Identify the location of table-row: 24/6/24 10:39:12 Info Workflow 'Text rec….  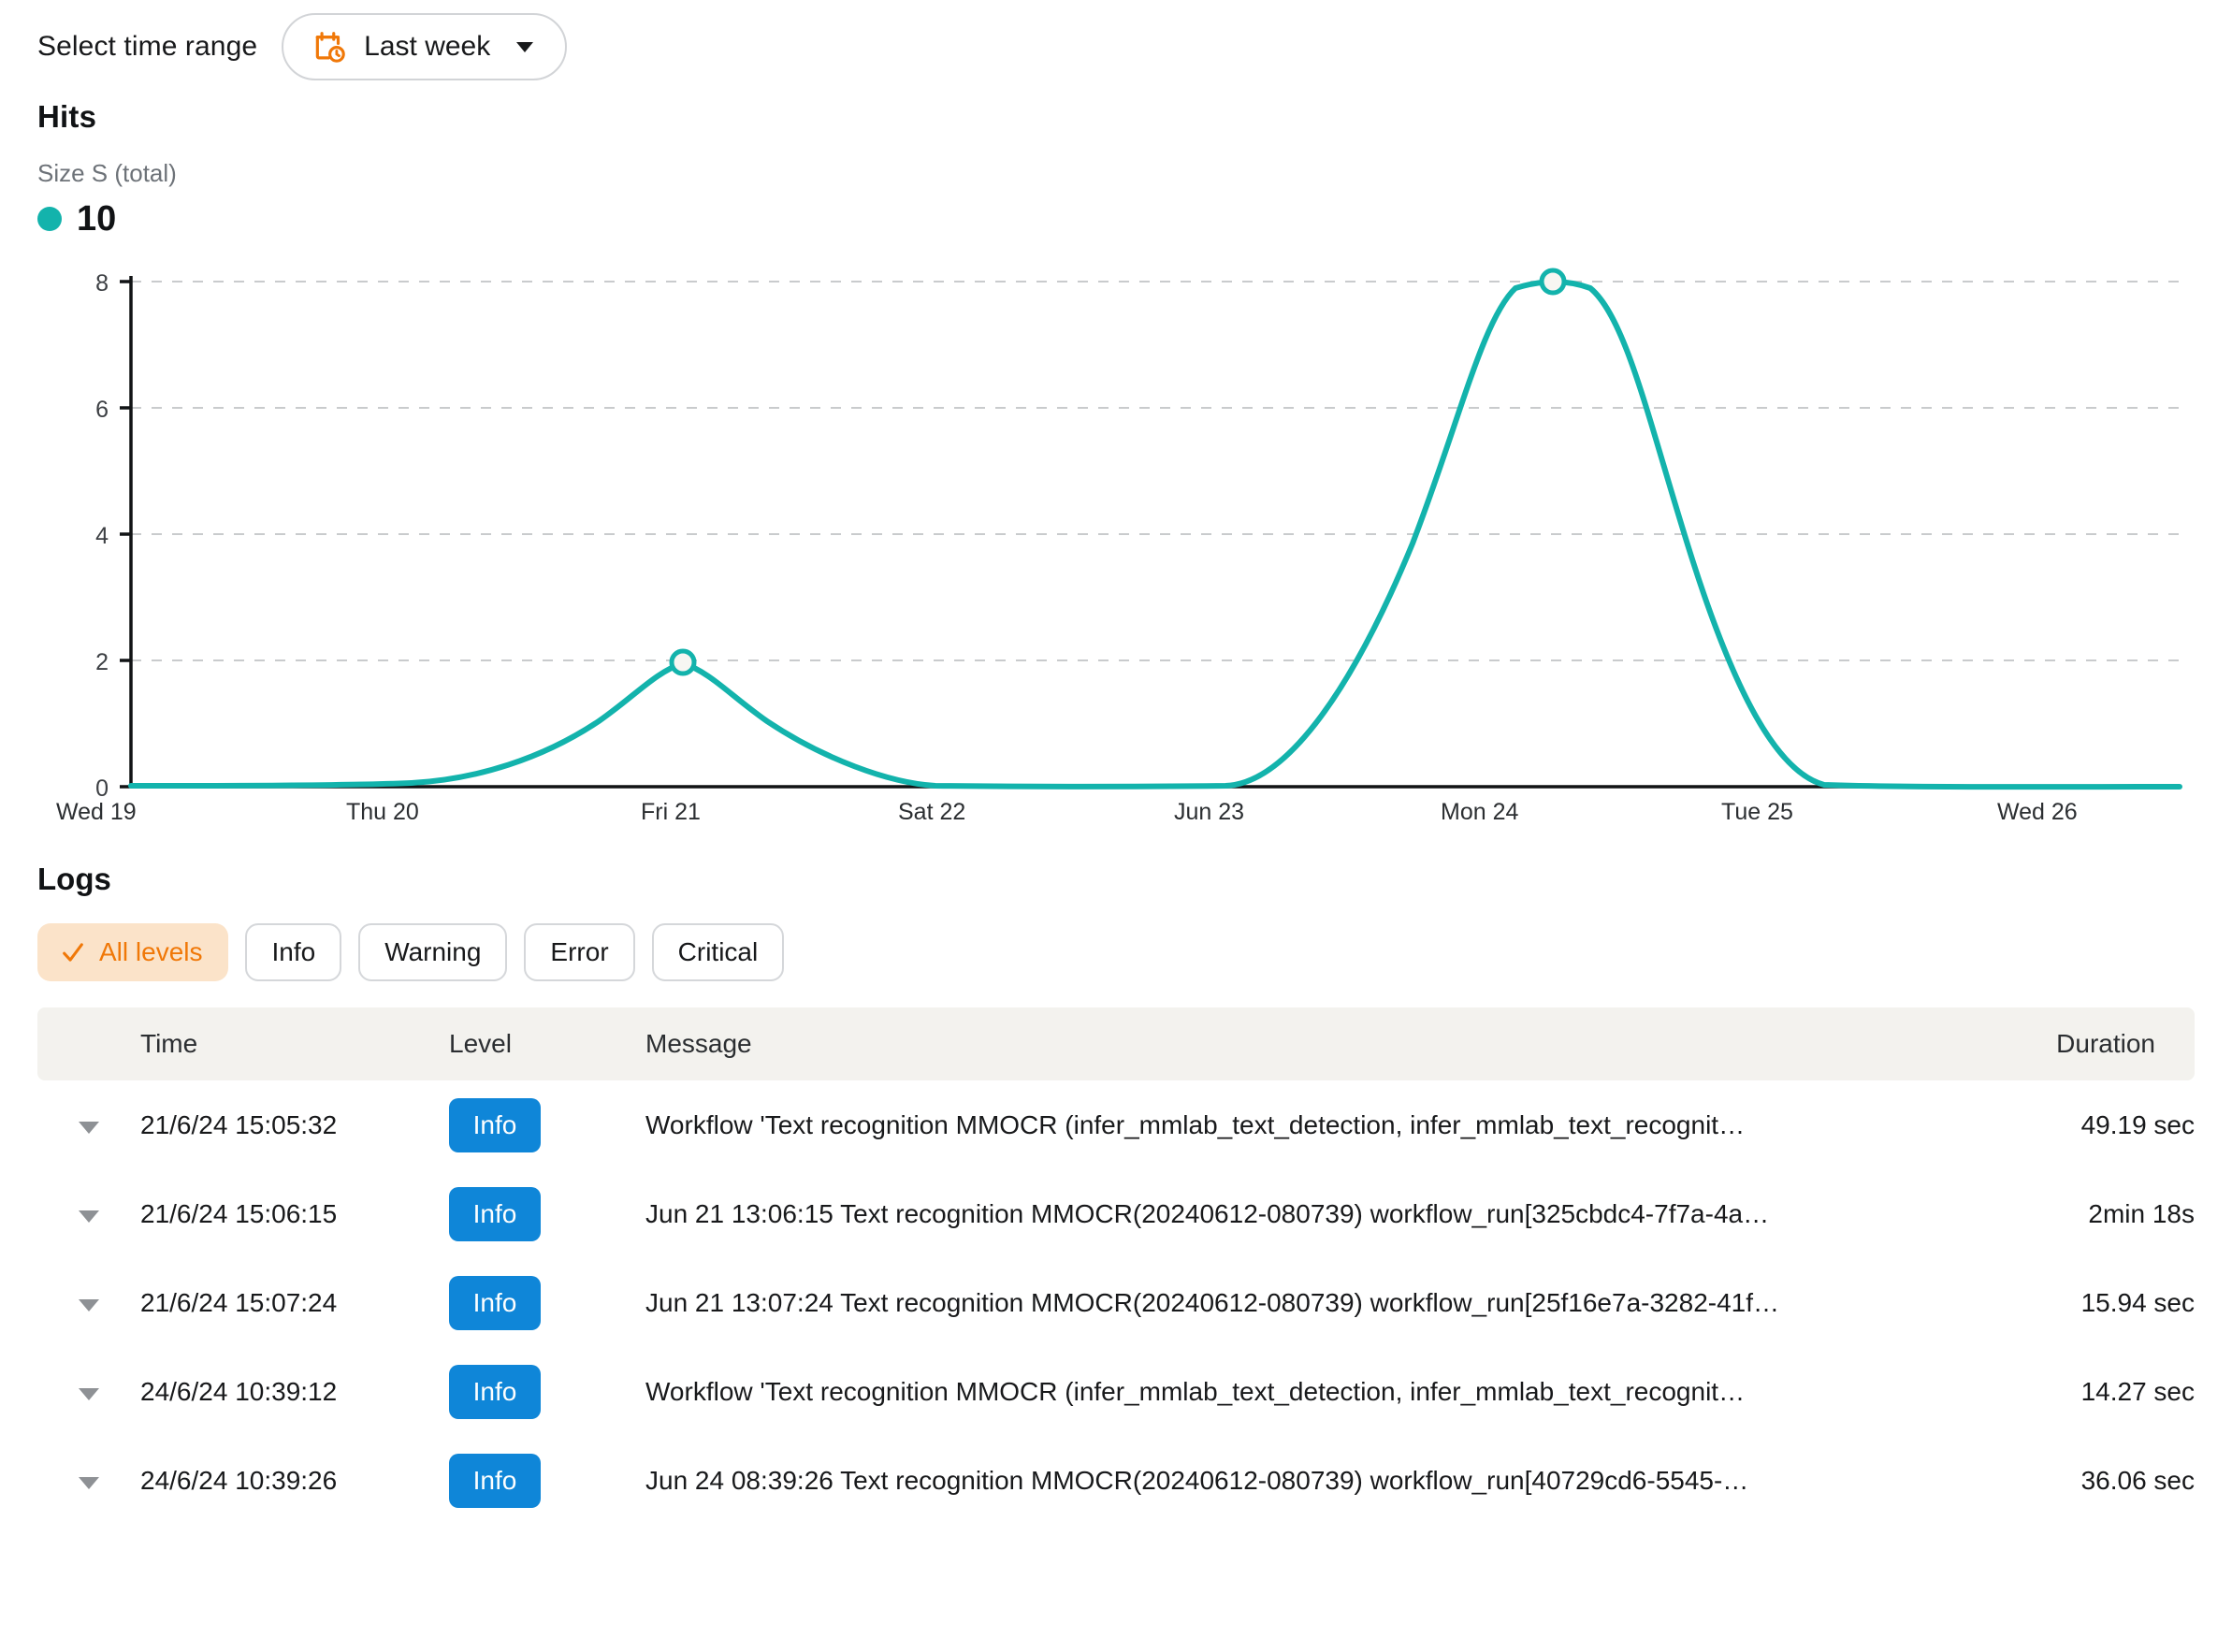
(1116, 1391).